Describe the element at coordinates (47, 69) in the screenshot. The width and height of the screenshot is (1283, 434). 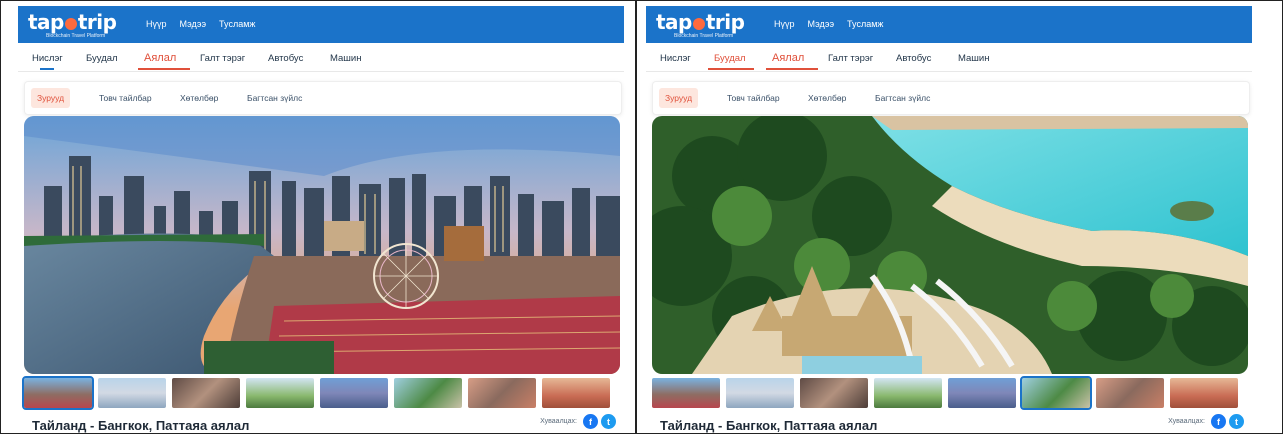
I see `active-indicator` at that location.